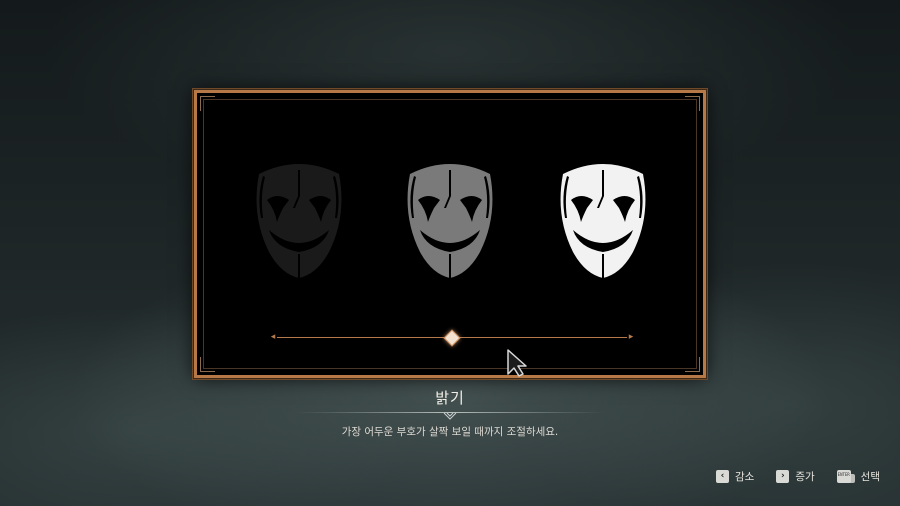 This screenshot has height=506, width=900. I want to click on dark-mask-icon, so click(299, 218).